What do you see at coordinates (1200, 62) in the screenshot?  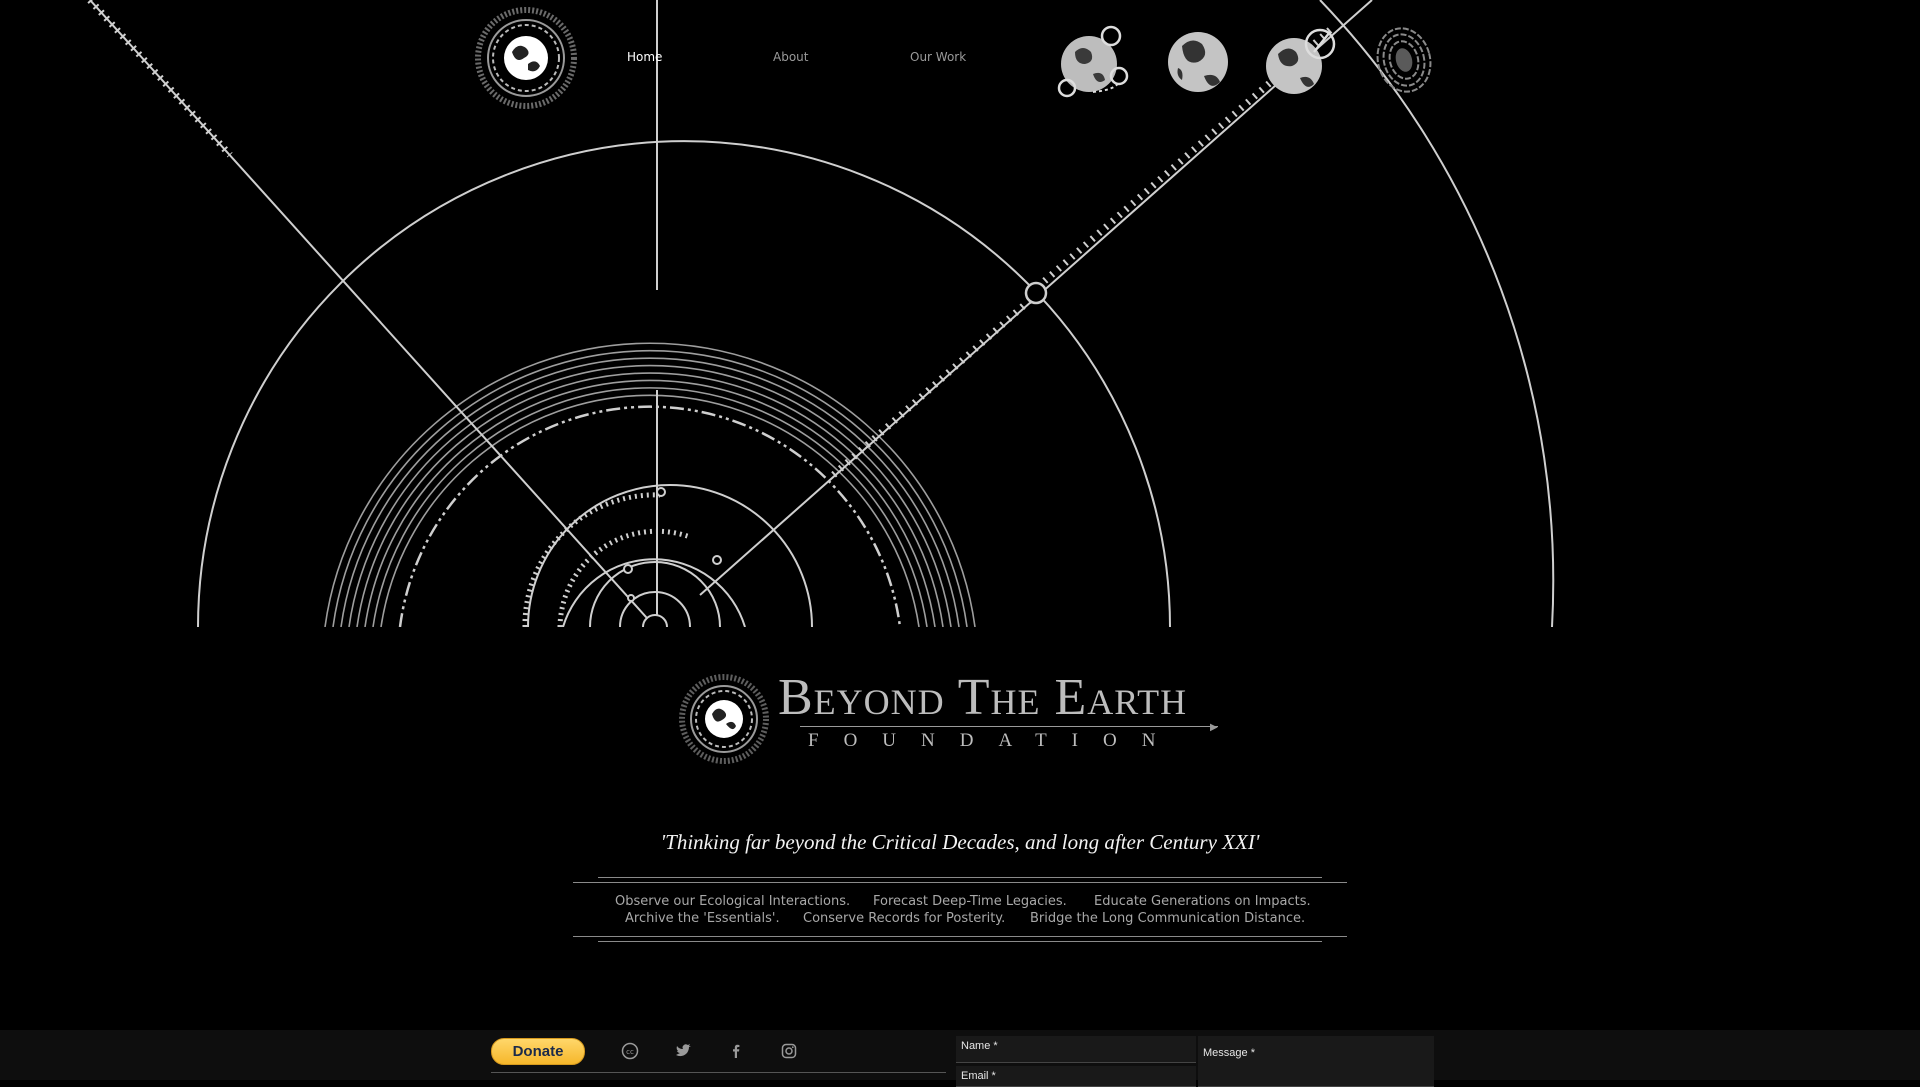 I see `globe-icon` at bounding box center [1200, 62].